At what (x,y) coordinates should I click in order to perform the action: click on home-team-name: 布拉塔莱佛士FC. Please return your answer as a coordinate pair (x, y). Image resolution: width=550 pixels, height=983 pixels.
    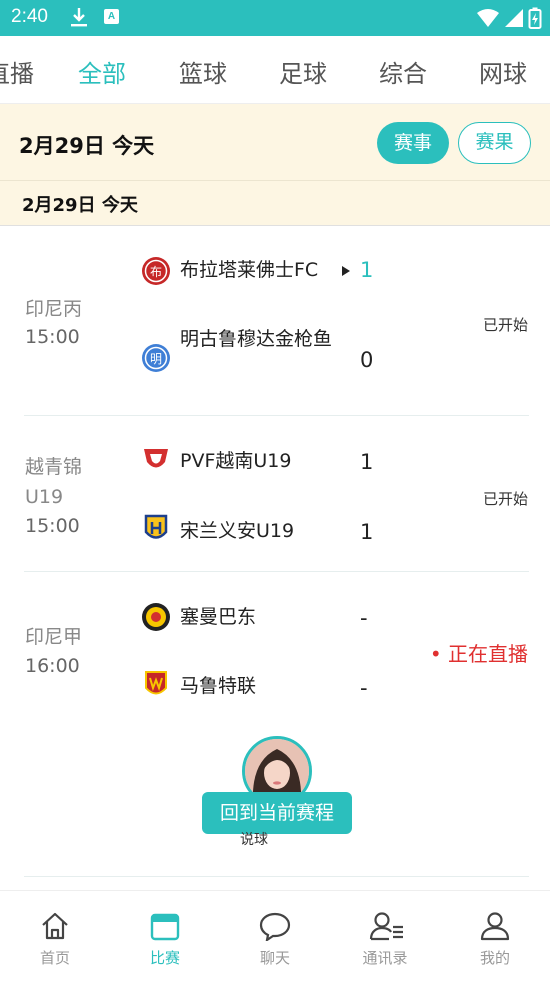
    Looking at the image, I should click on (249, 270).